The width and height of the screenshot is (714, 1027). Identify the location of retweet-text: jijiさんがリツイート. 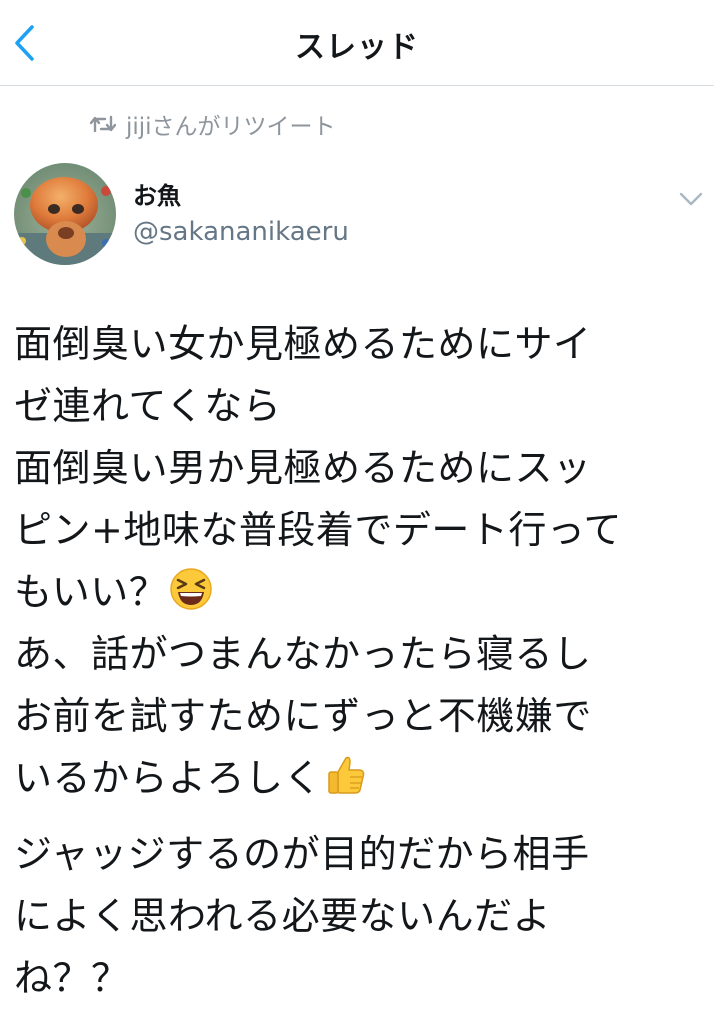
(231, 127).